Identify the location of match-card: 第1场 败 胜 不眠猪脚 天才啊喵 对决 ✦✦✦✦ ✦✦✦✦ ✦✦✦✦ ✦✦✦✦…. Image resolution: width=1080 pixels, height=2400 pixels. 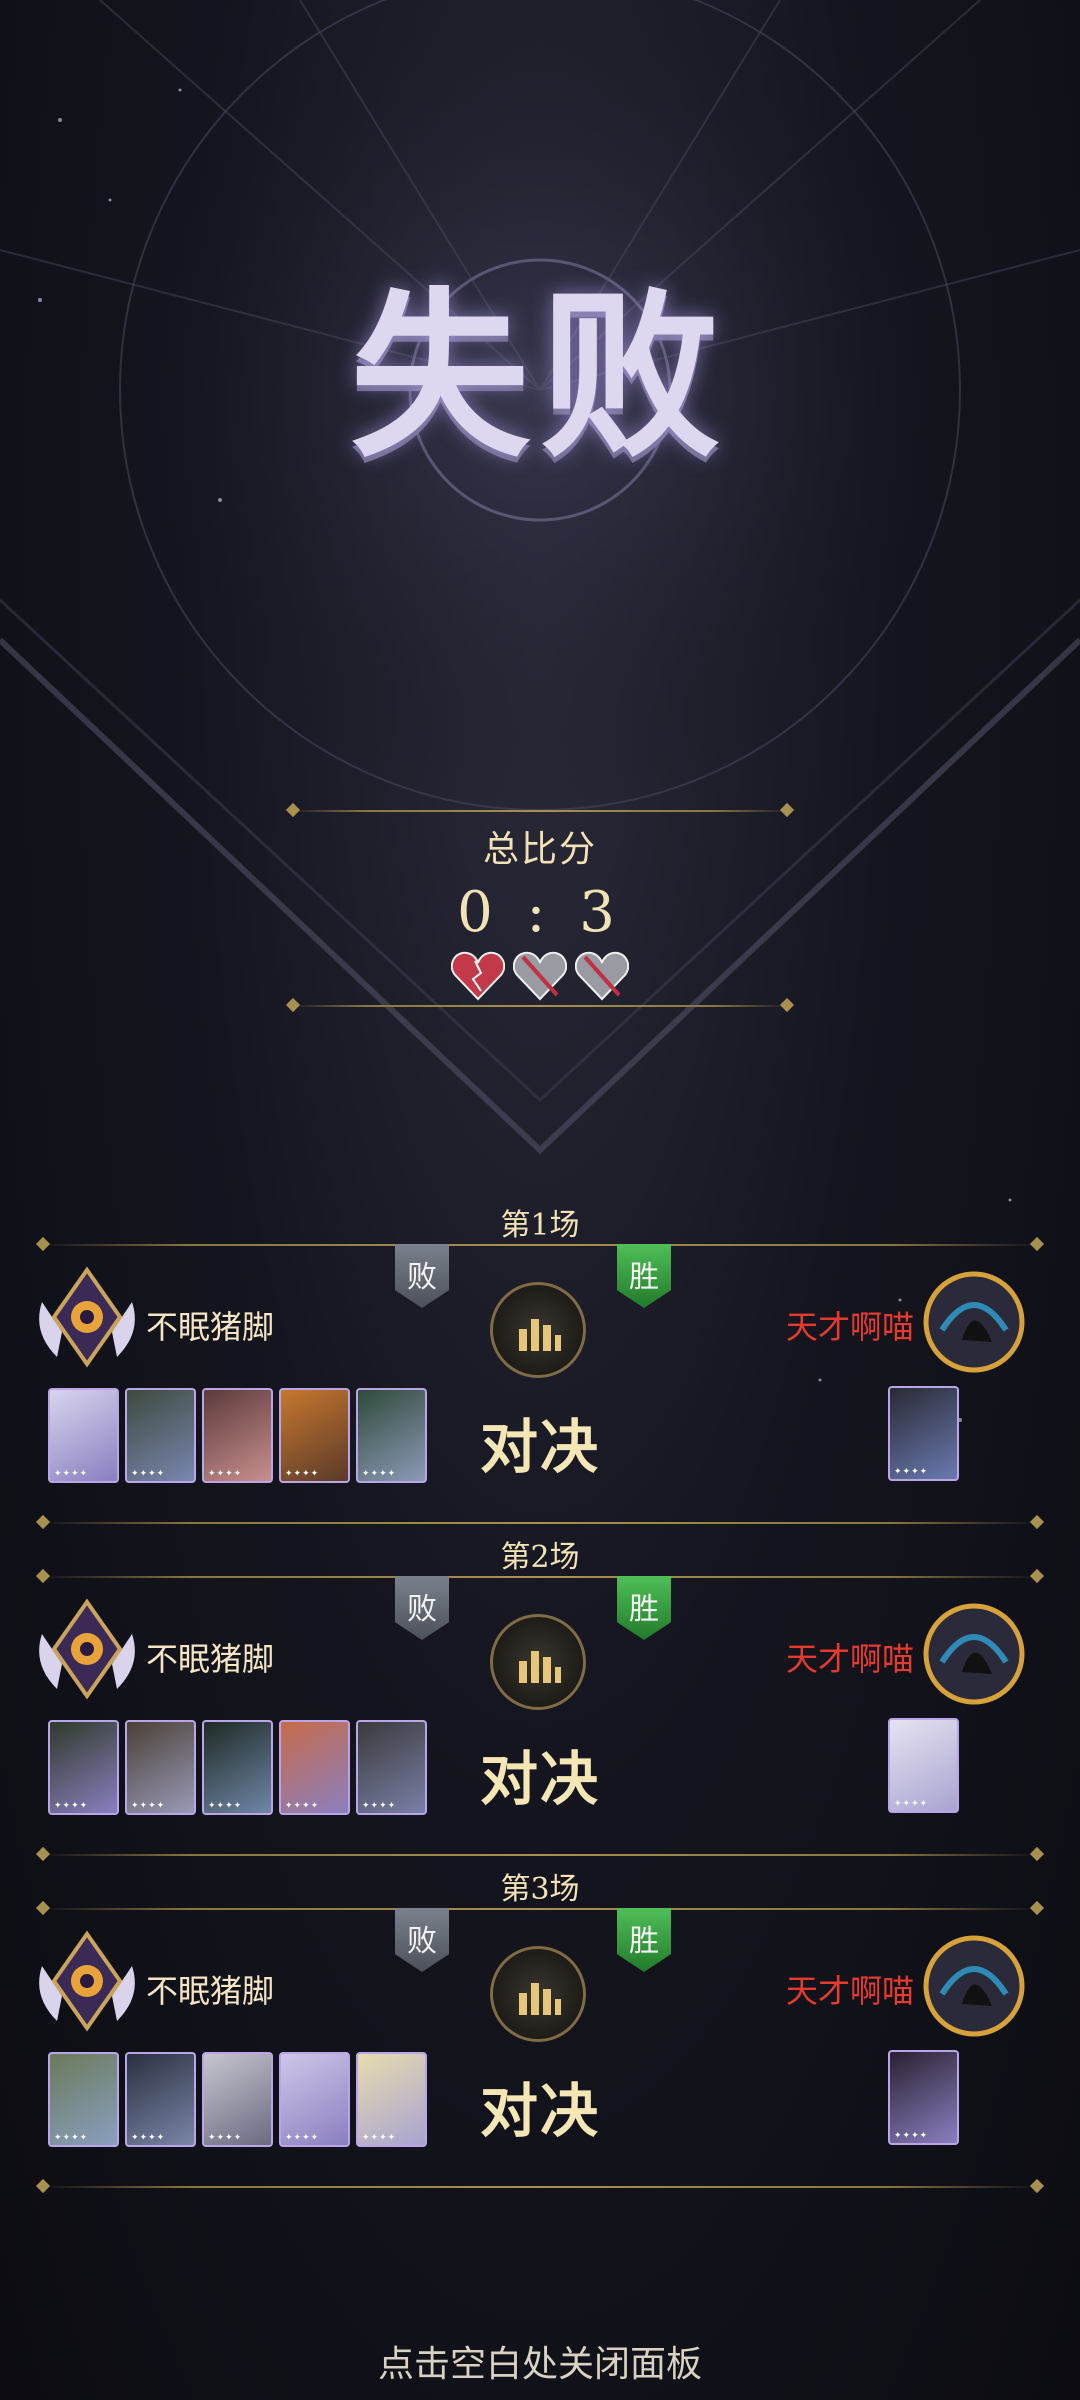
(540, 1365).